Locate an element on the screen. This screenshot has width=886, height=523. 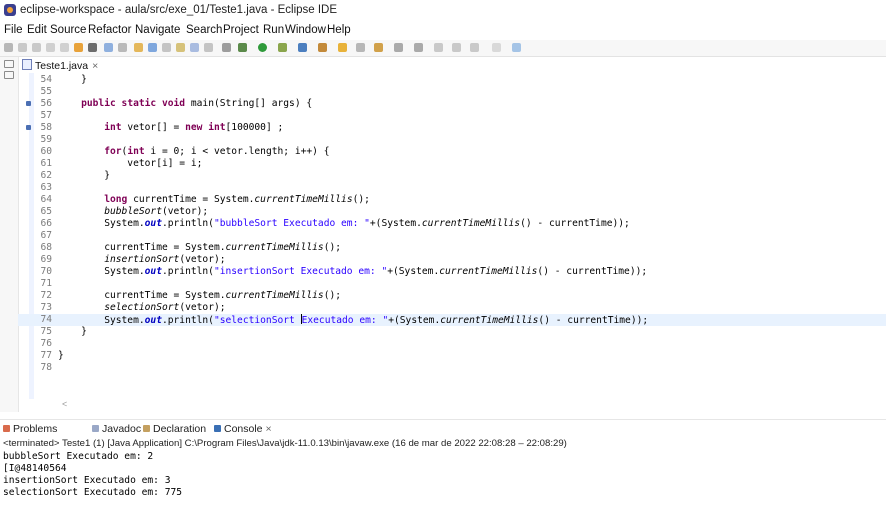
skip-breakpoints-icon is located at coordinates (226, 47).